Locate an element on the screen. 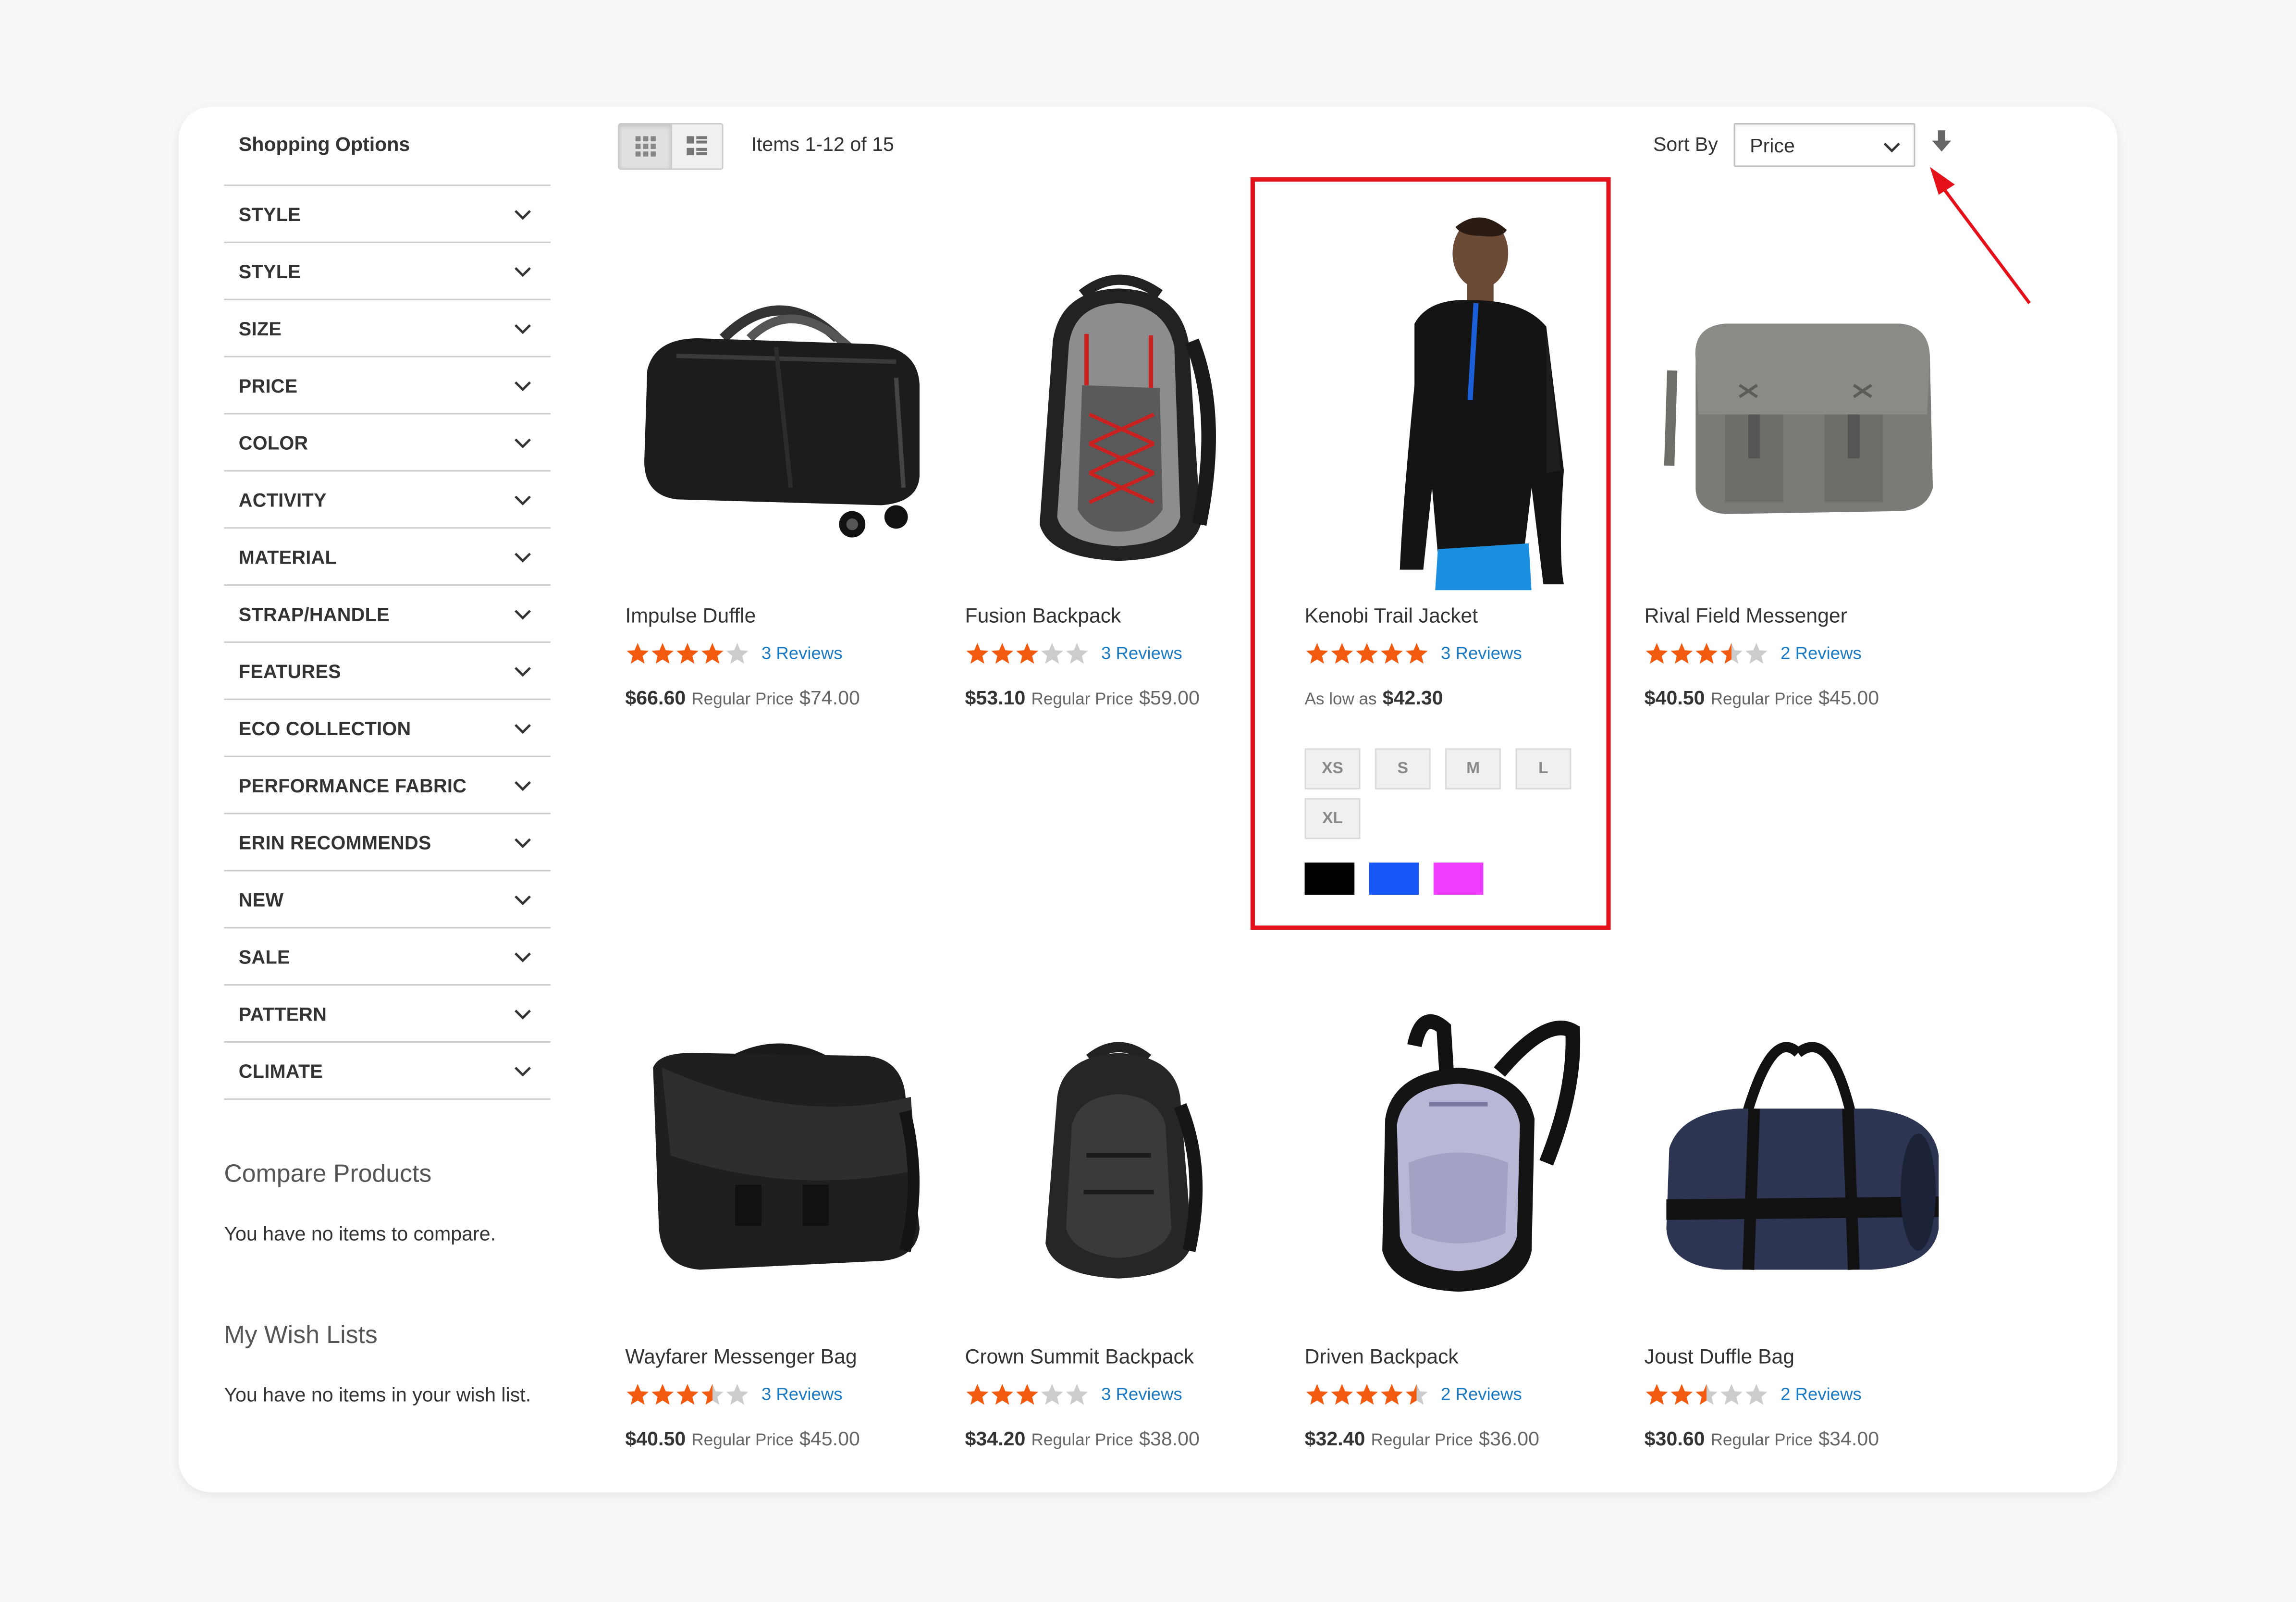 The image size is (2296, 1602). filter-price: PRICE is located at coordinates (387, 386).